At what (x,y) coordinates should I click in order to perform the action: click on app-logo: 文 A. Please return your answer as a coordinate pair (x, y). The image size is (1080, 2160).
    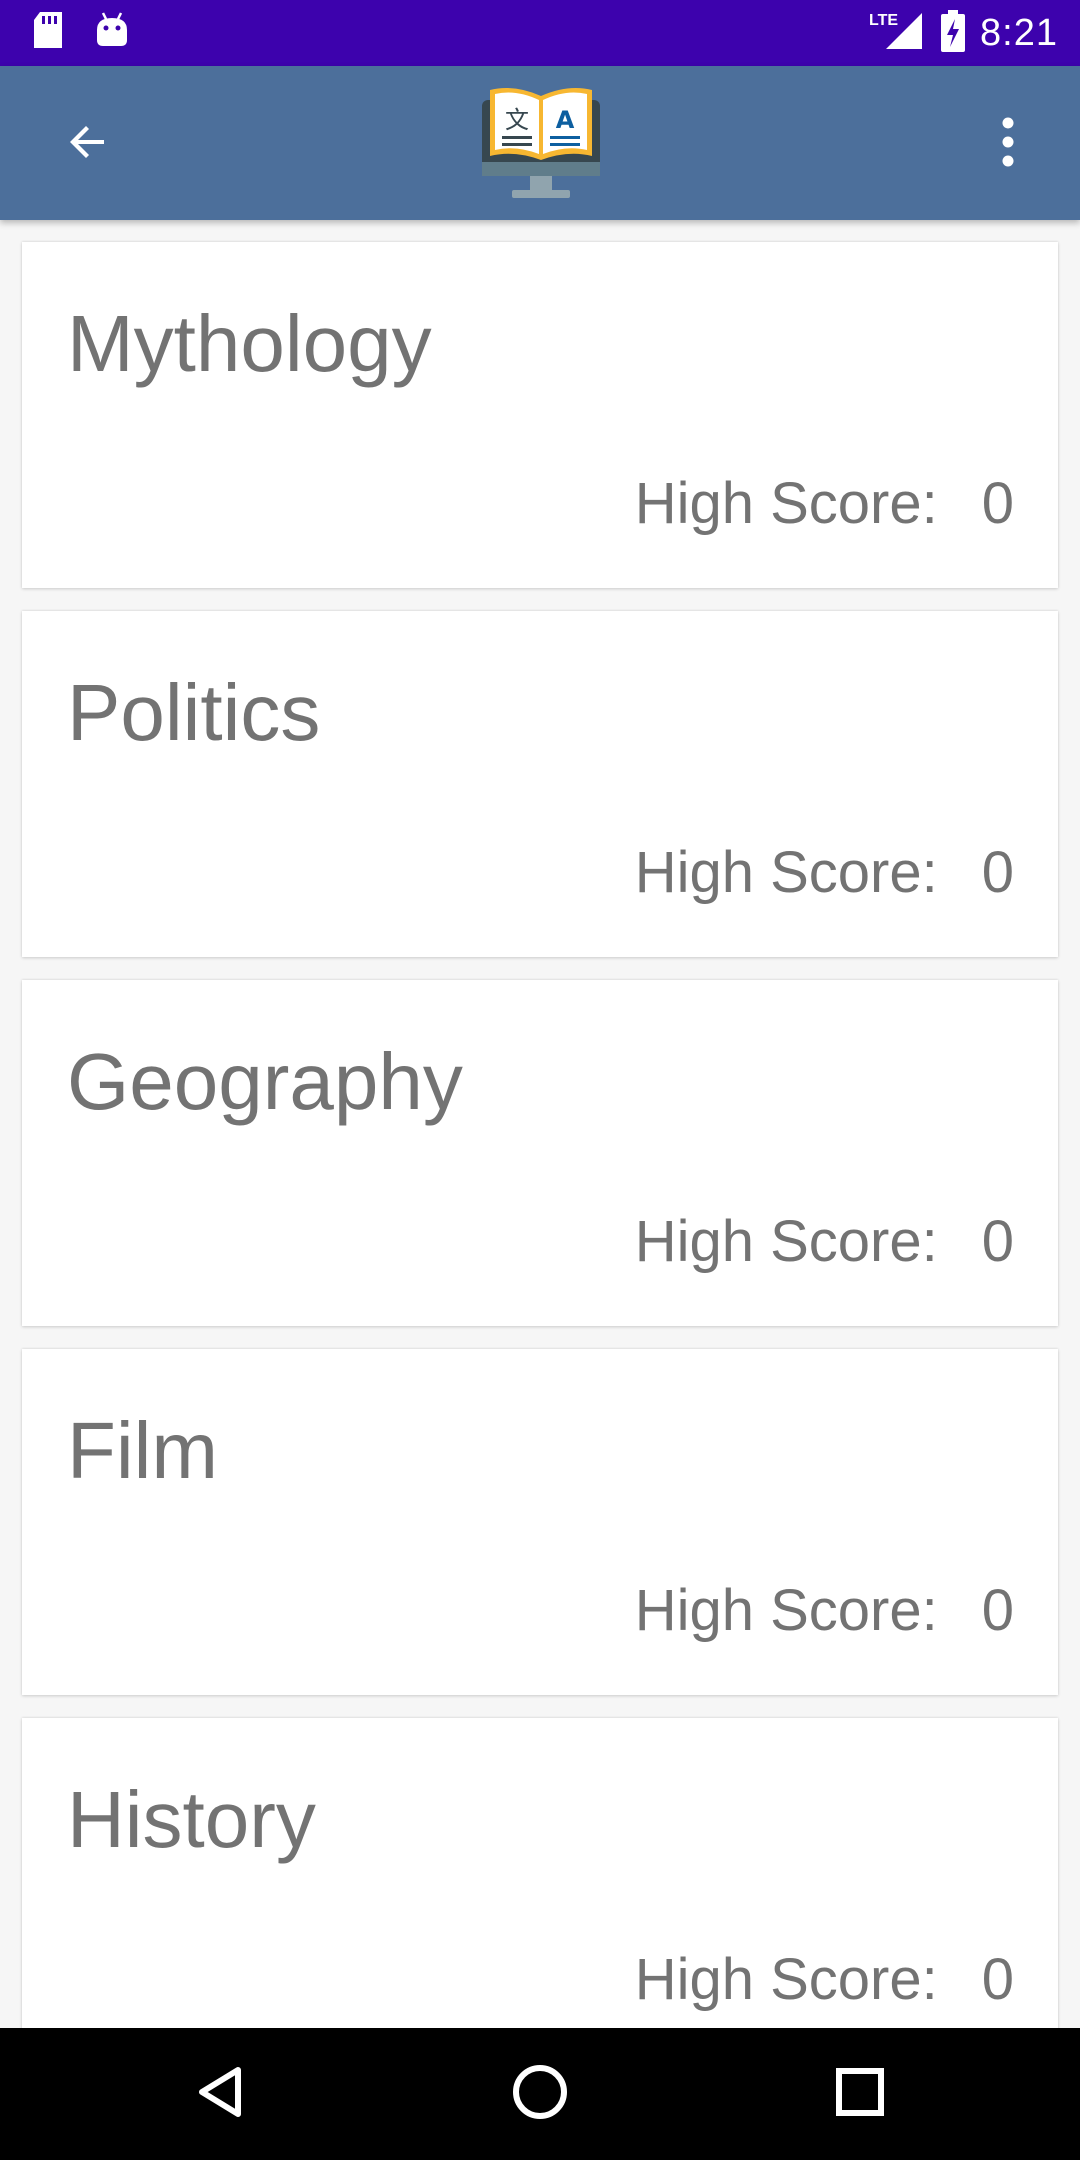
    Looking at the image, I should click on (541, 143).